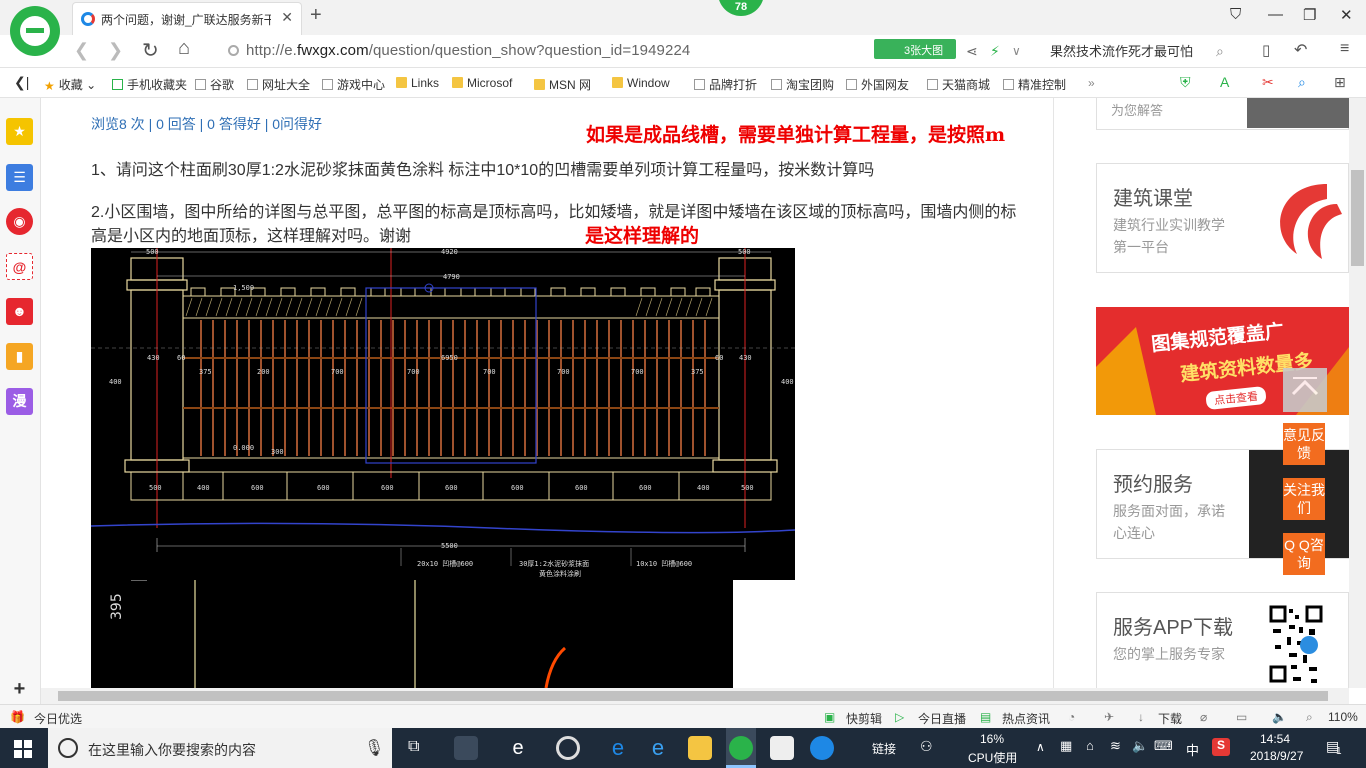  I want to click on wifi-icon: ≋, so click(1115, 746).